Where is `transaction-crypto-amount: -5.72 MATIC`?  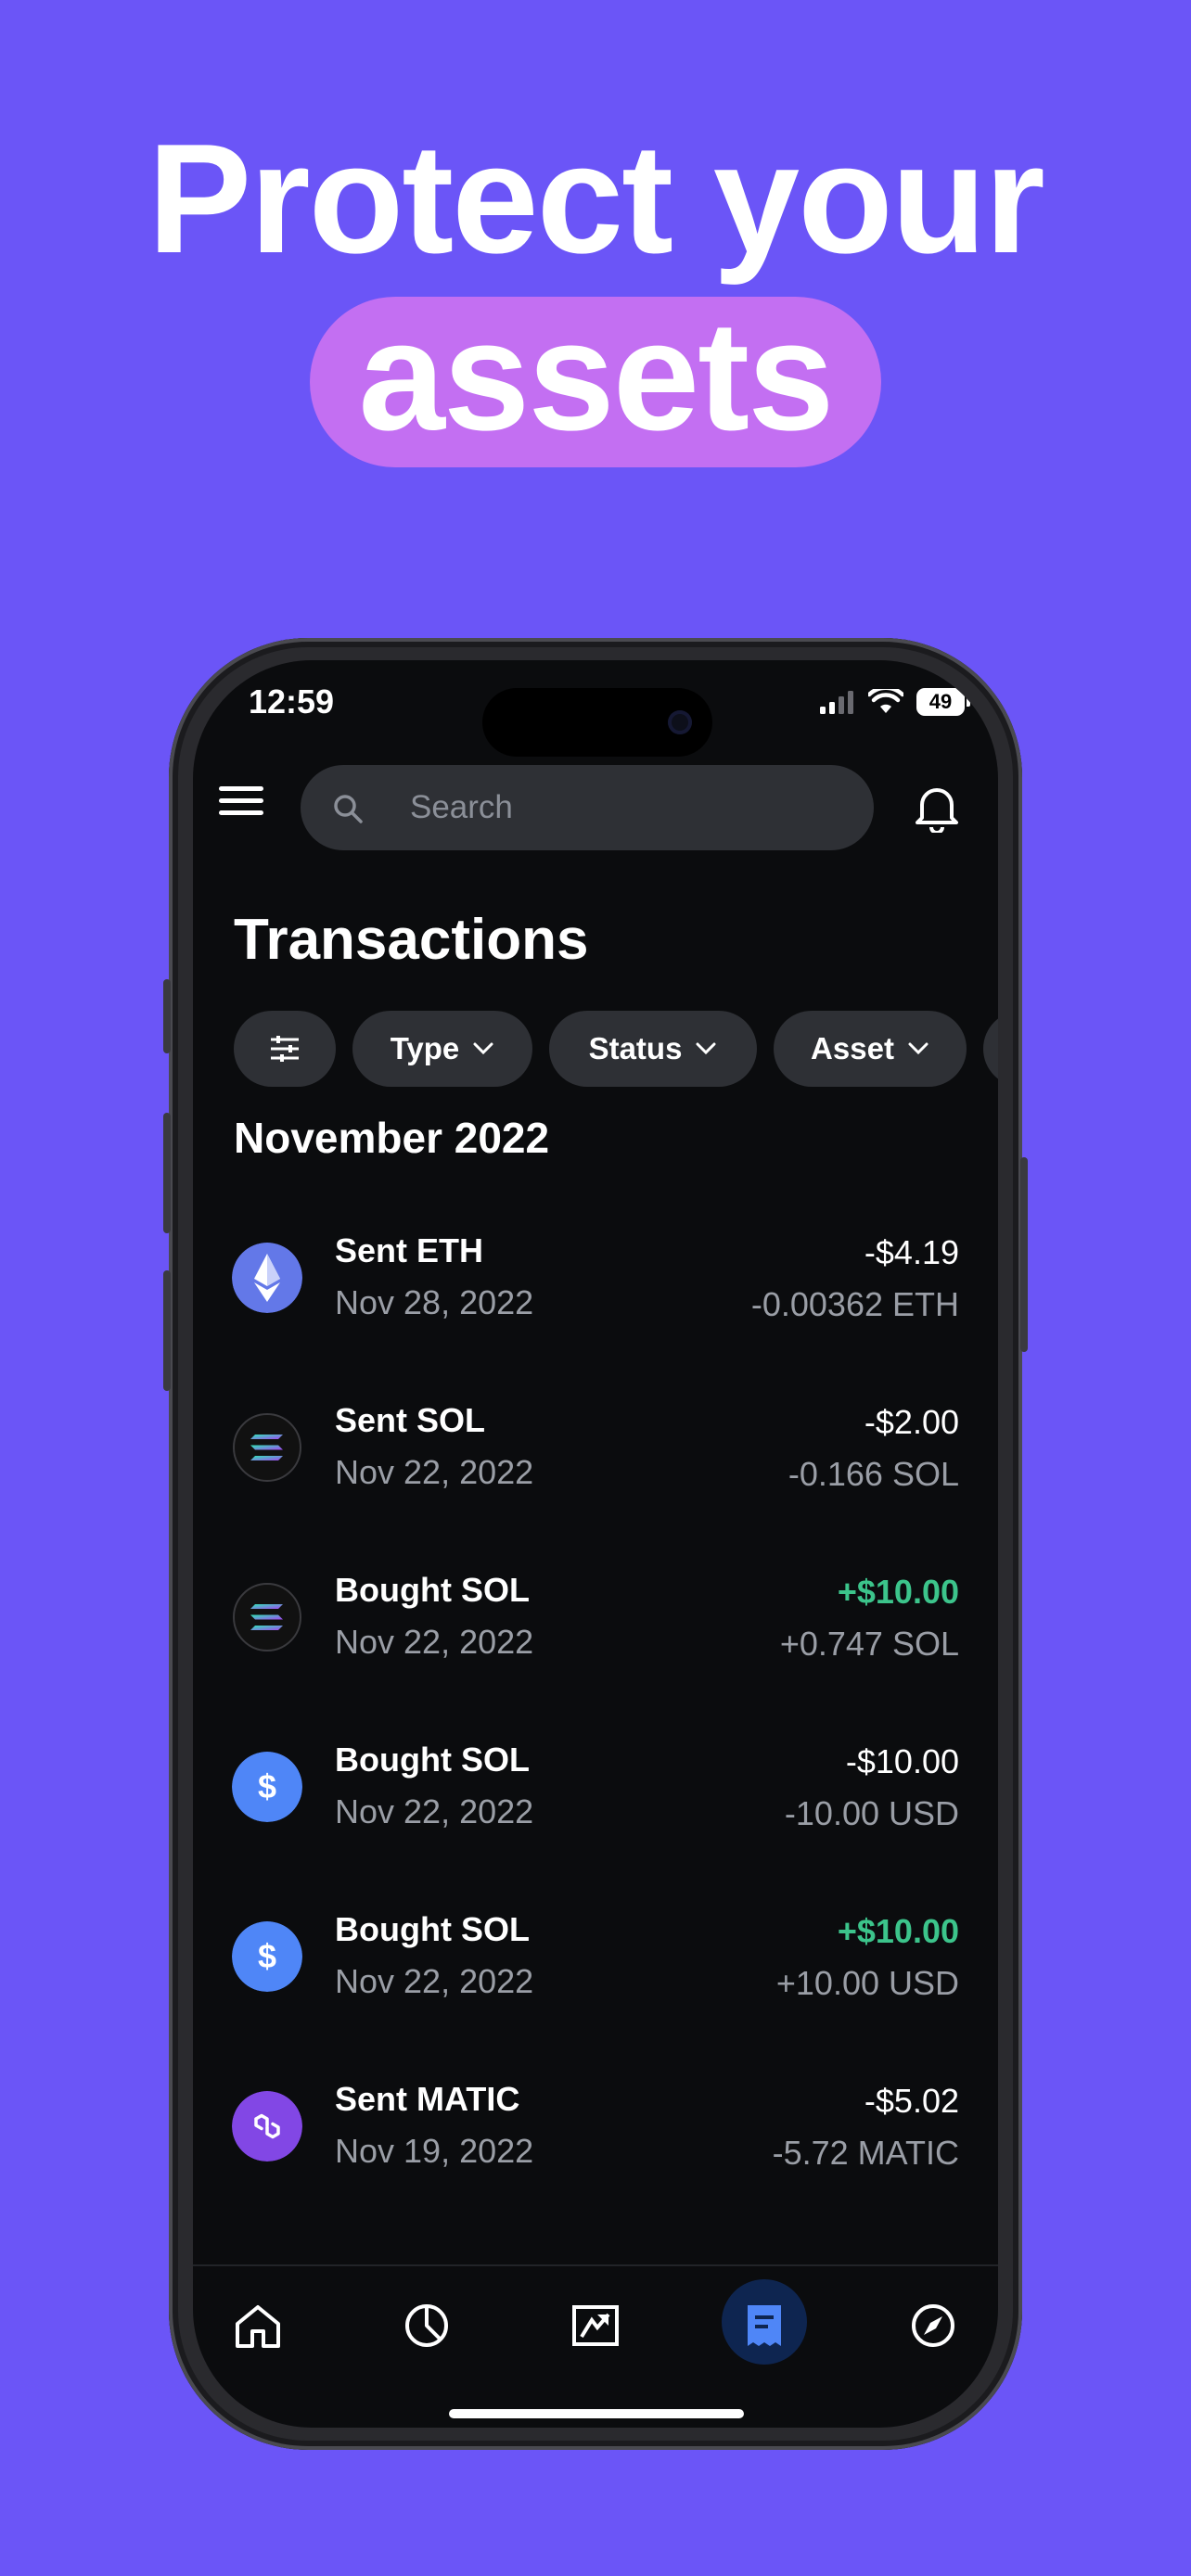 transaction-crypto-amount: -5.72 MATIC is located at coordinates (866, 2153).